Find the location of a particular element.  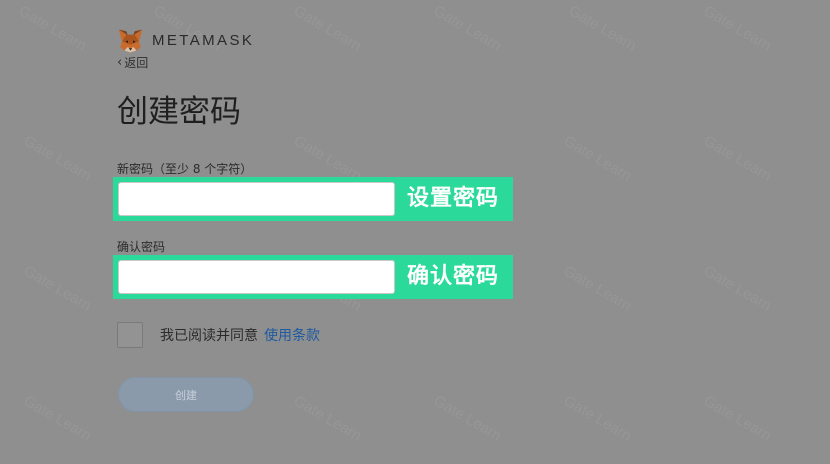

brand-name: METAMASK is located at coordinates (203, 40).